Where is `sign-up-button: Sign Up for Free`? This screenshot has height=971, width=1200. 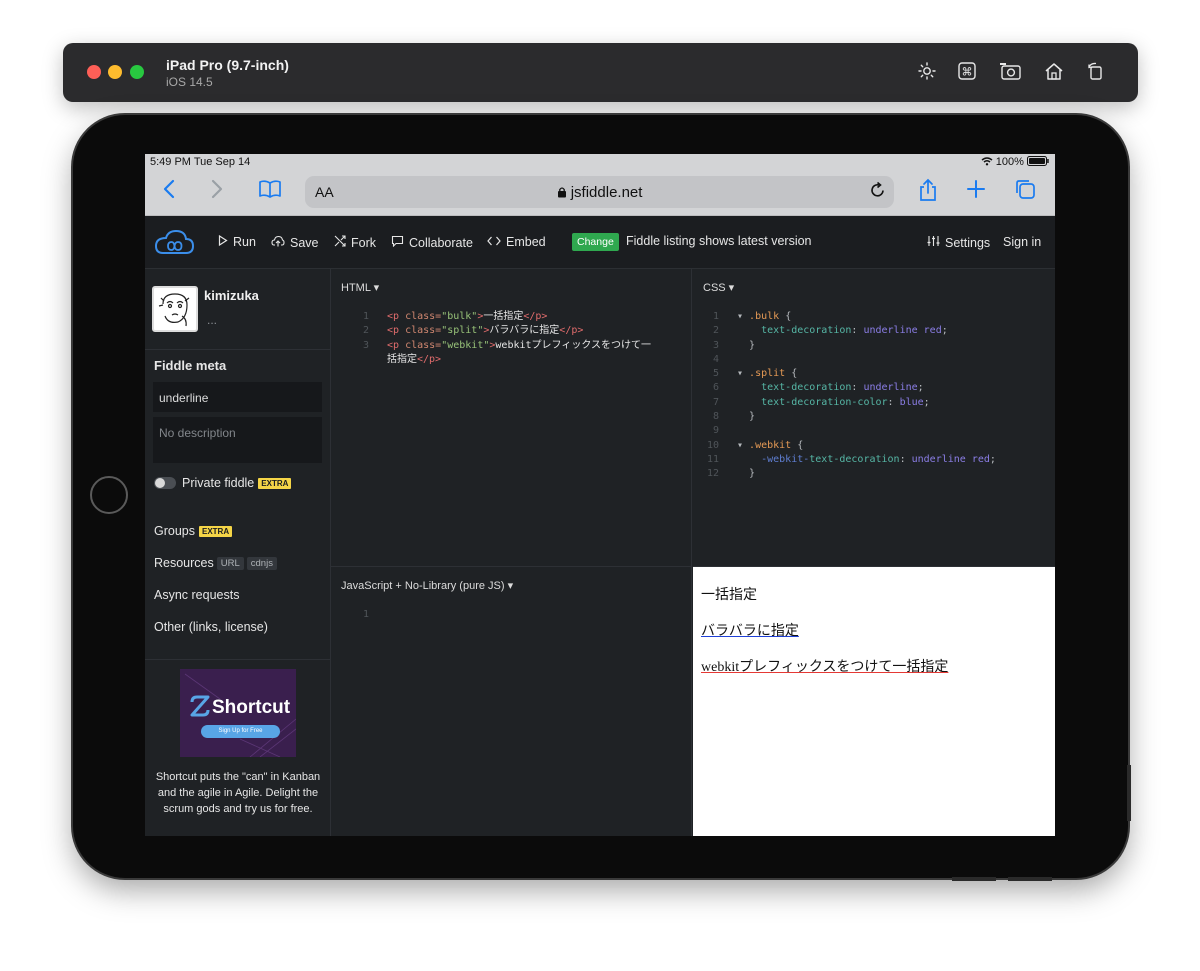 sign-up-button: Sign Up for Free is located at coordinates (240, 731).